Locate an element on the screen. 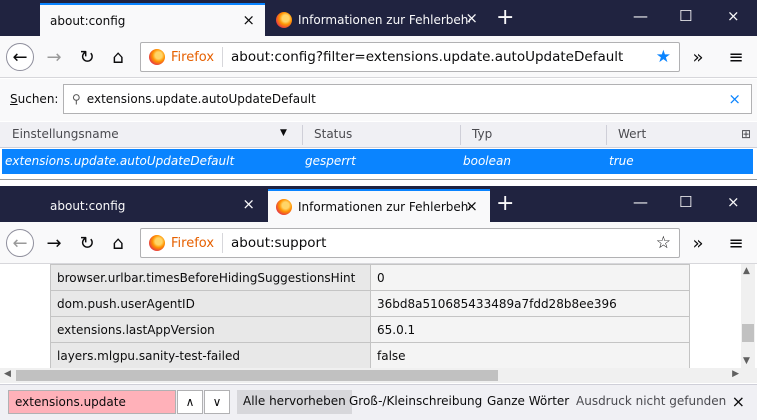 The height and width of the screenshot is (420, 757). scroll-left-icon: ◀ is located at coordinates (7, 374).